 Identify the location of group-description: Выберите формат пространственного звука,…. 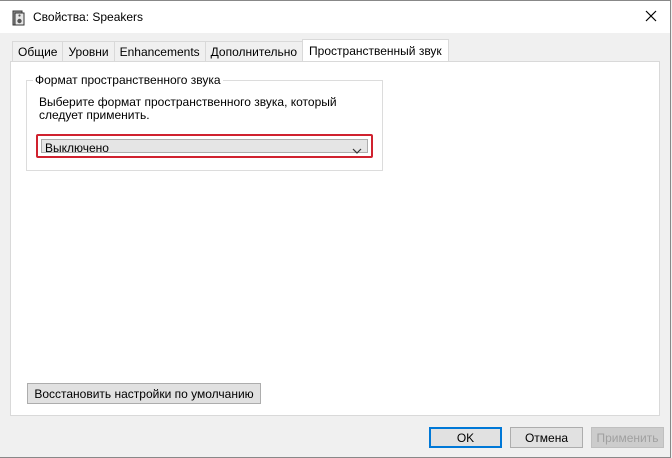
(188, 108).